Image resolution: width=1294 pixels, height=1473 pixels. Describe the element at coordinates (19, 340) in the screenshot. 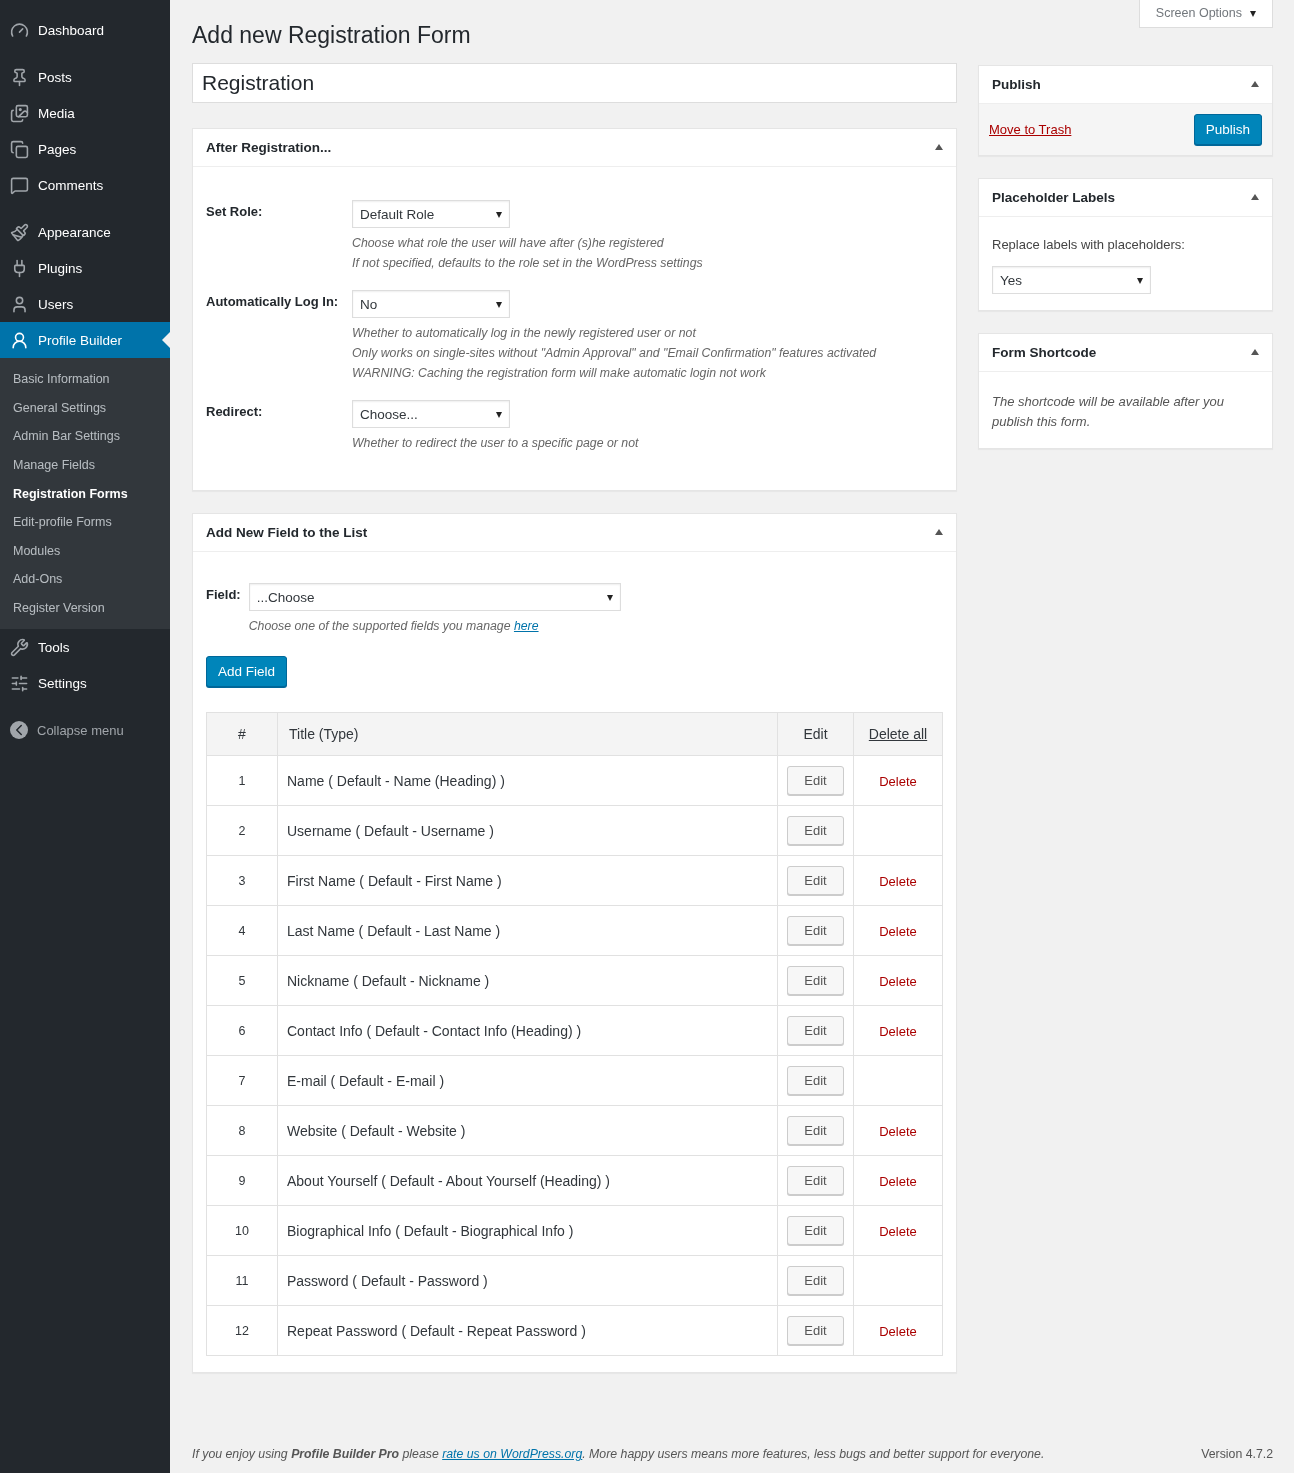

I see `user-outline-icon` at that location.